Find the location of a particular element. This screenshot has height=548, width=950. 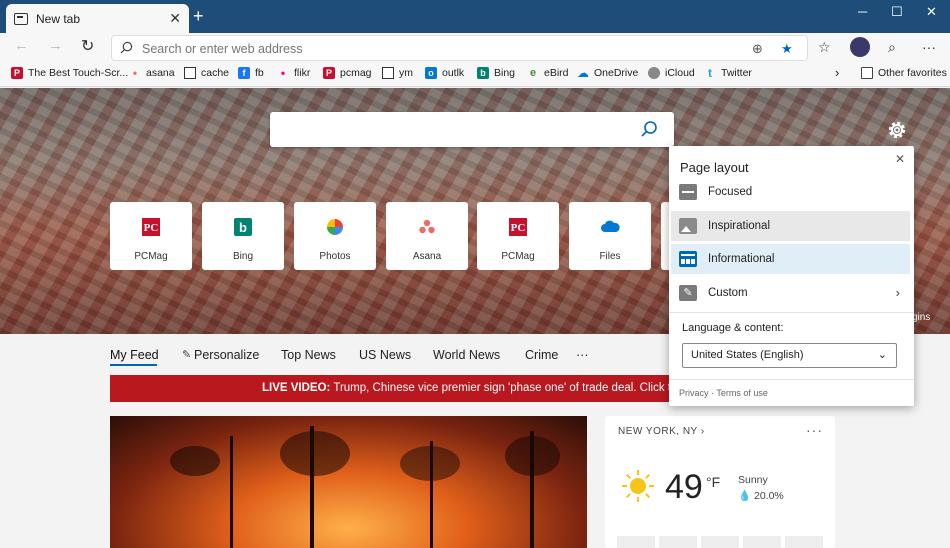

quick-link-tile: b Bing is located at coordinates (243, 236).